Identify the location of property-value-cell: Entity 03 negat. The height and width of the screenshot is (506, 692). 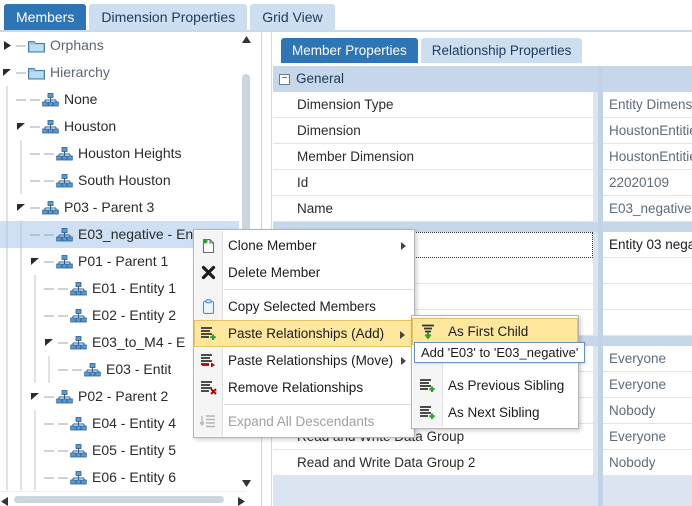
(647, 245).